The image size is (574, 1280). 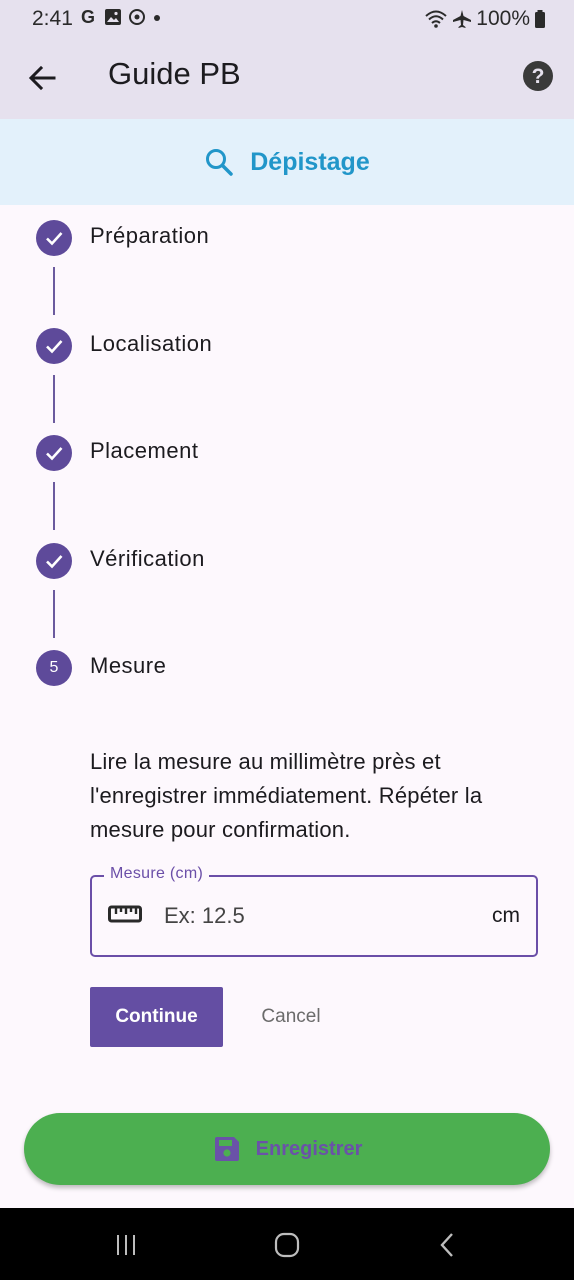 I want to click on step-placement: Placement, so click(x=287, y=455).